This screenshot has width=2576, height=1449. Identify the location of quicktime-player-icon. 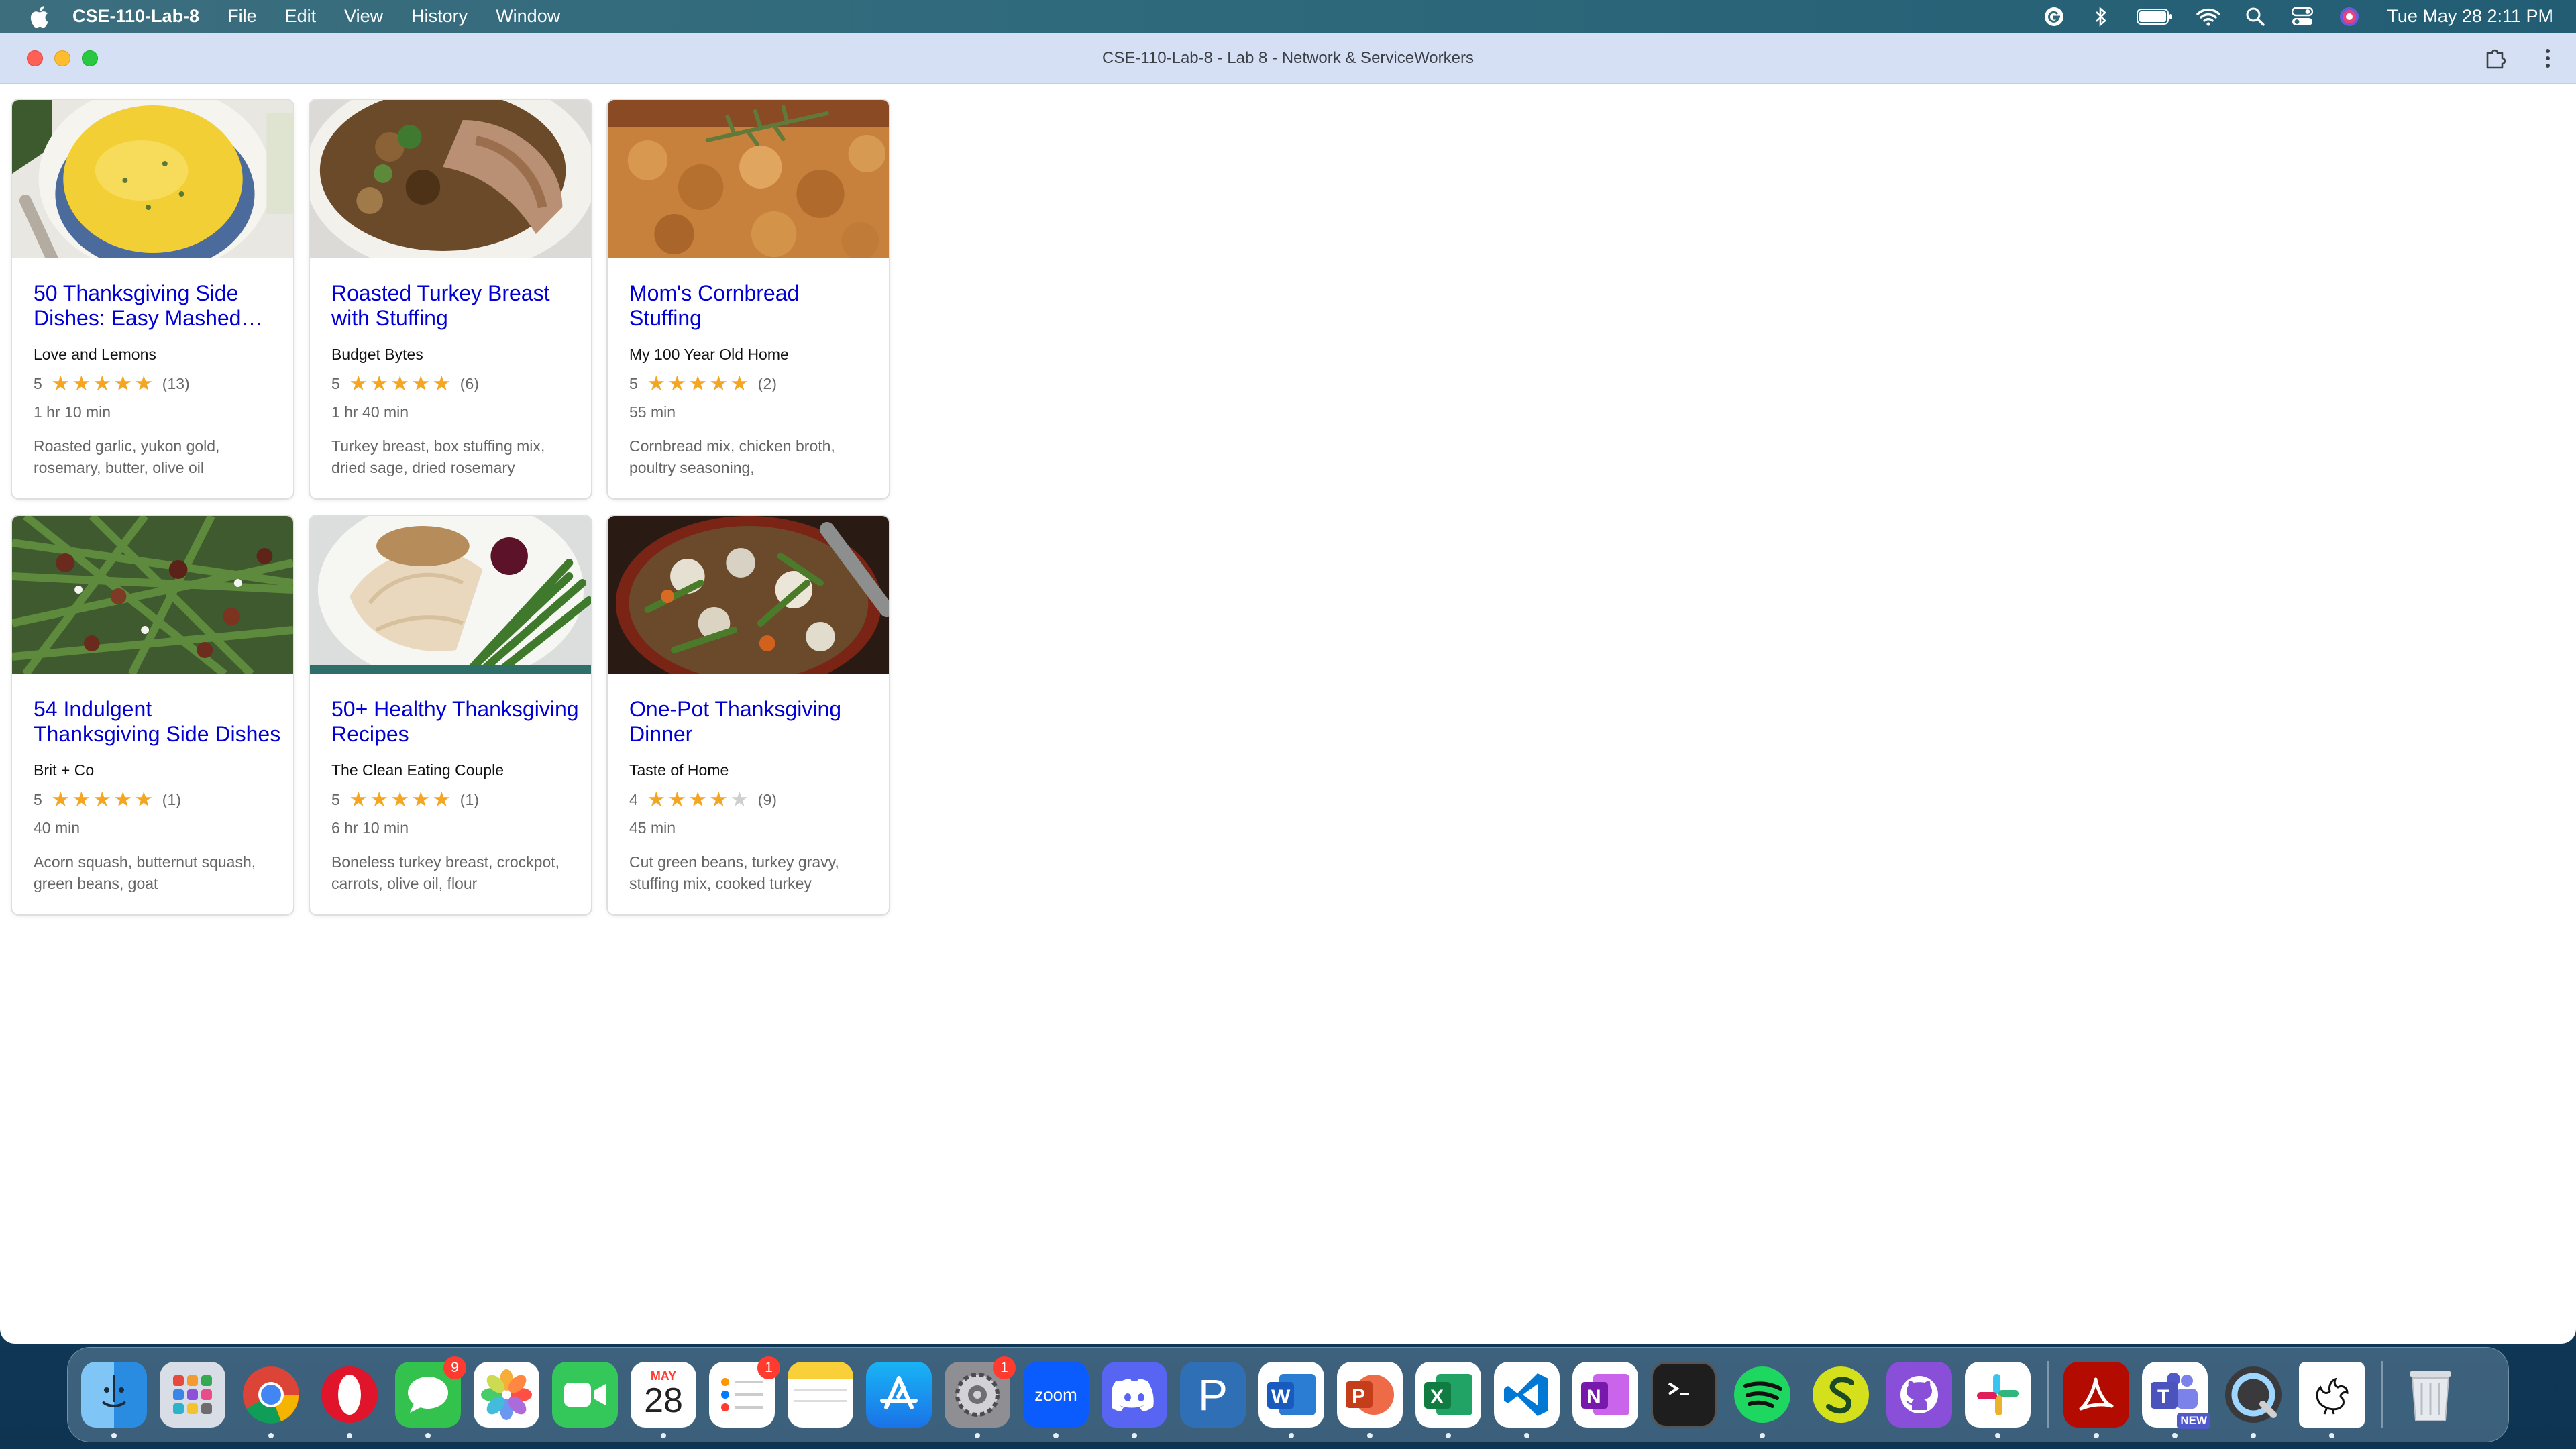
(2253, 1400).